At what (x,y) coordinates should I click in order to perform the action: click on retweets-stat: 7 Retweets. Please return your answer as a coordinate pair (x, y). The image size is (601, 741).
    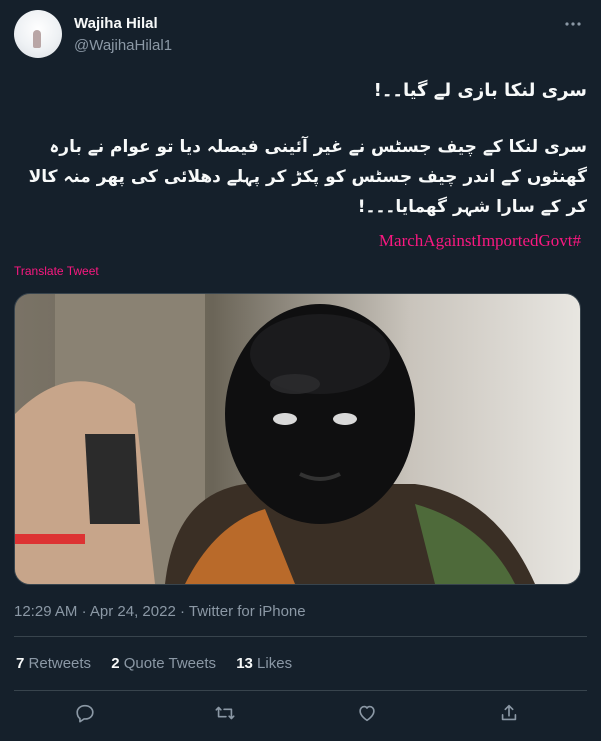
    Looking at the image, I should click on (53, 663).